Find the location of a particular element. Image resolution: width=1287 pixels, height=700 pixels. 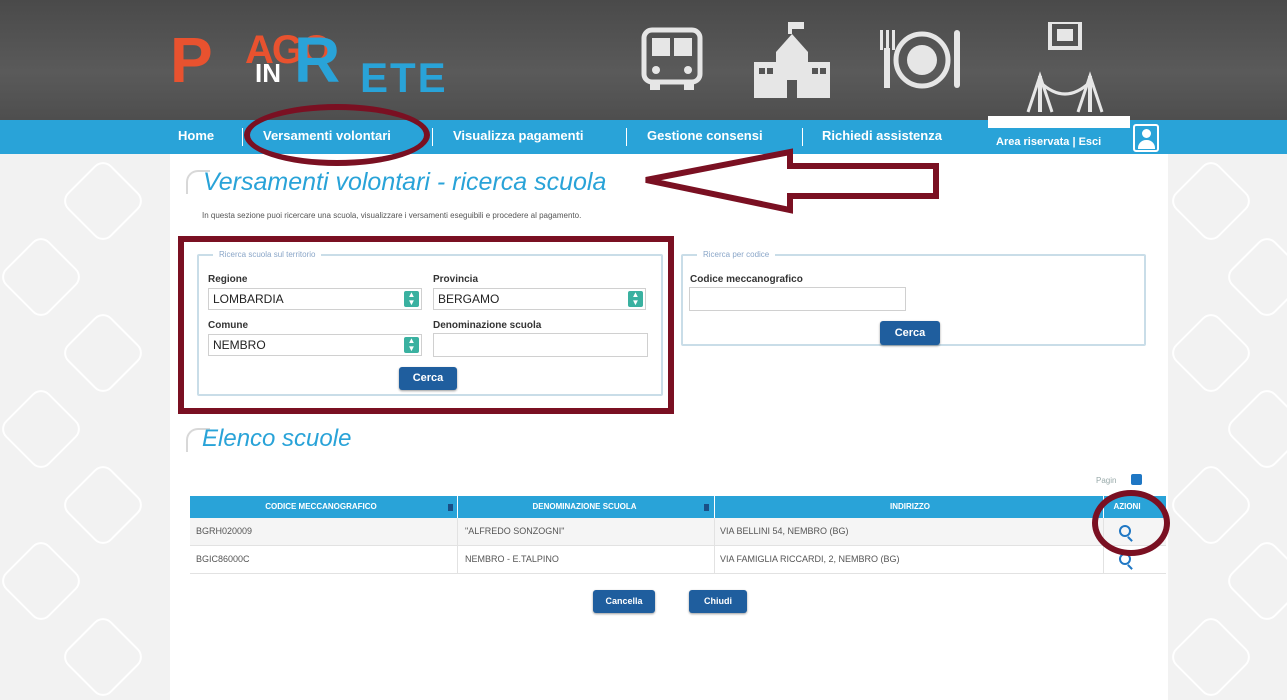

logo-in: IN is located at coordinates (268, 73).